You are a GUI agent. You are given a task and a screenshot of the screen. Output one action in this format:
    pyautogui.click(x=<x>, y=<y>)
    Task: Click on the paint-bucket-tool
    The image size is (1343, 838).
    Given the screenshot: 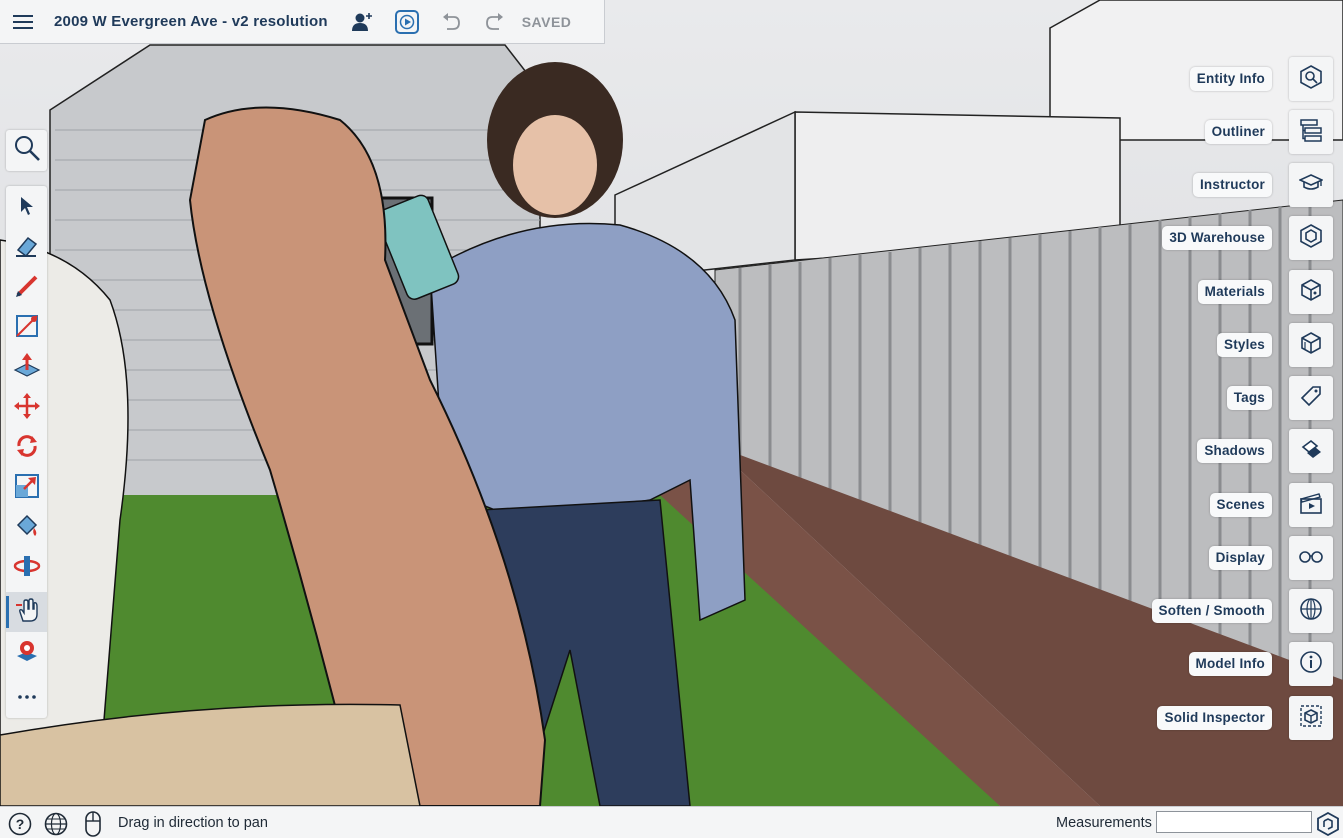 What is the action you would take?
    pyautogui.click(x=26, y=528)
    